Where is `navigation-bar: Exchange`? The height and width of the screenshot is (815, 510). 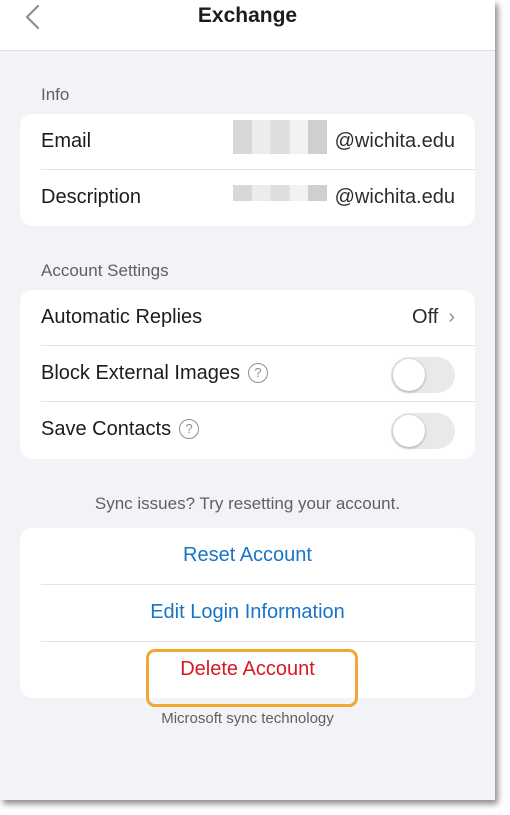 navigation-bar: Exchange is located at coordinates (247, 25).